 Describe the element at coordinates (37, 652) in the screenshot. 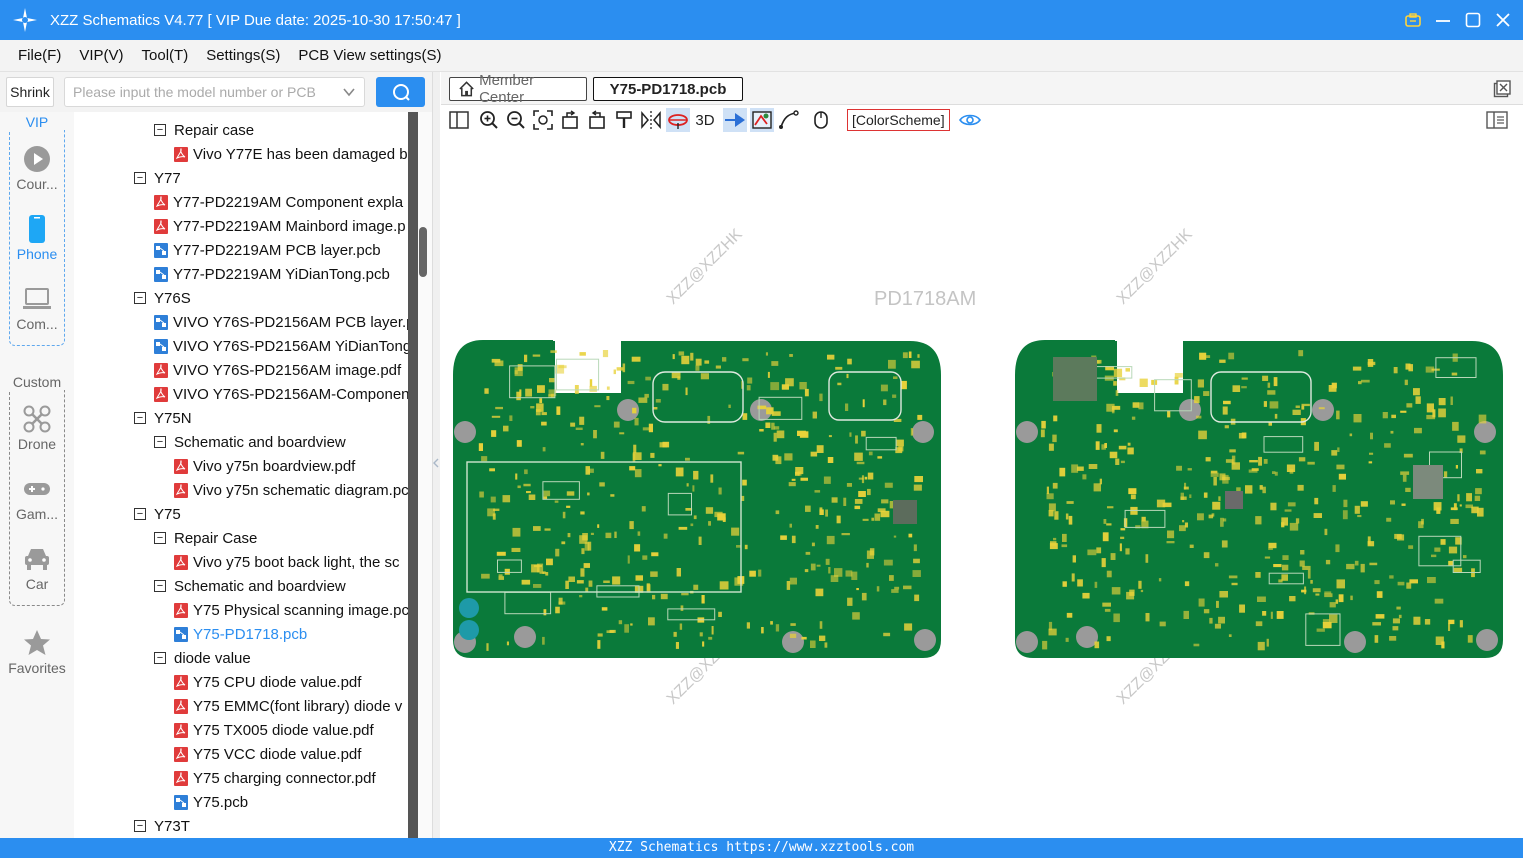

I see `rail-item-favorites: Favorites` at that location.